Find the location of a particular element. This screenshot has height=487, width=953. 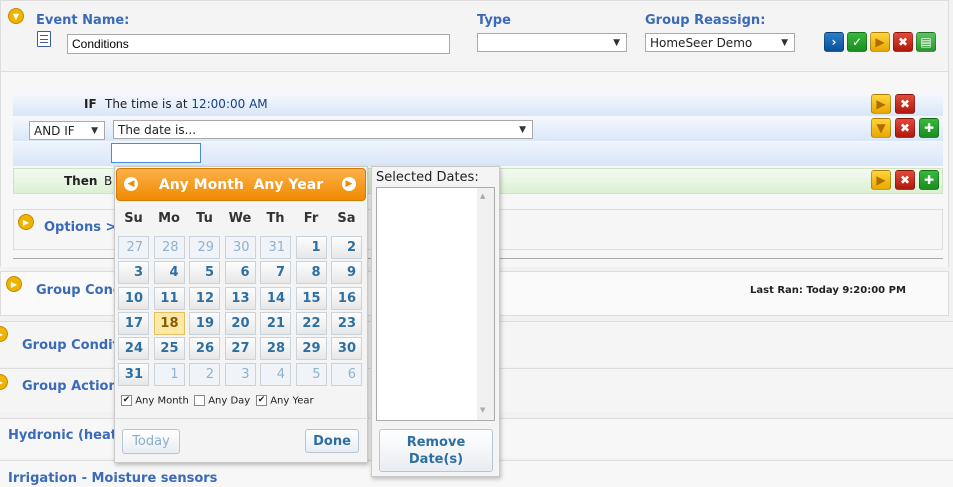

group-actions-title: Group Actions is located at coordinates (73, 386).